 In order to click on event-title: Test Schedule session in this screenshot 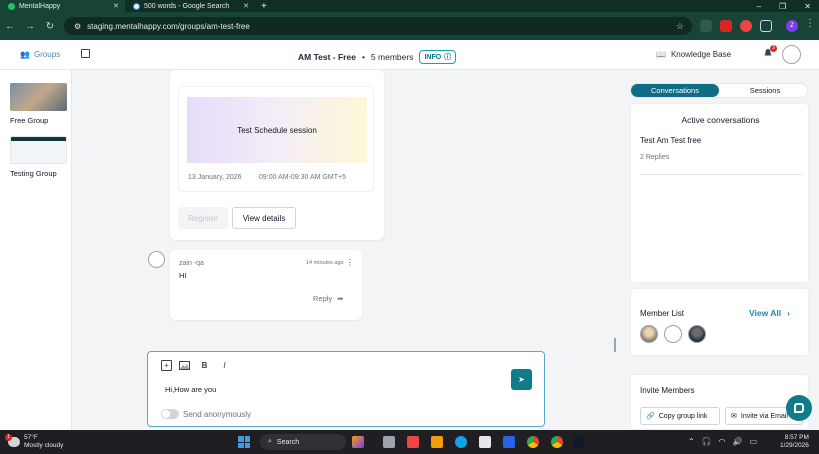, I will do `click(277, 130)`.